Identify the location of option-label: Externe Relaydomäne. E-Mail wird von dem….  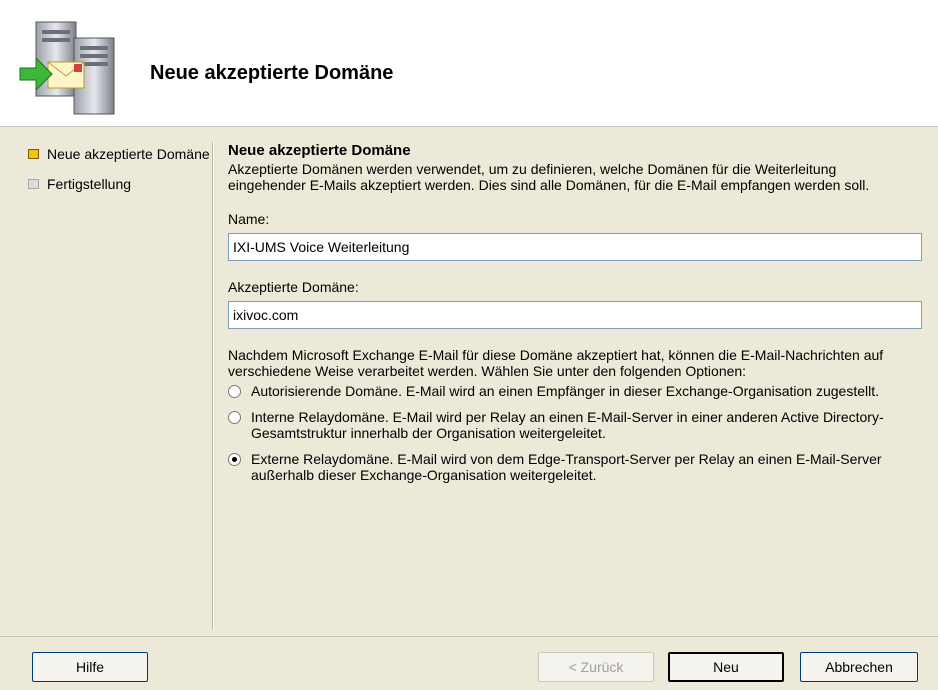
(566, 467).